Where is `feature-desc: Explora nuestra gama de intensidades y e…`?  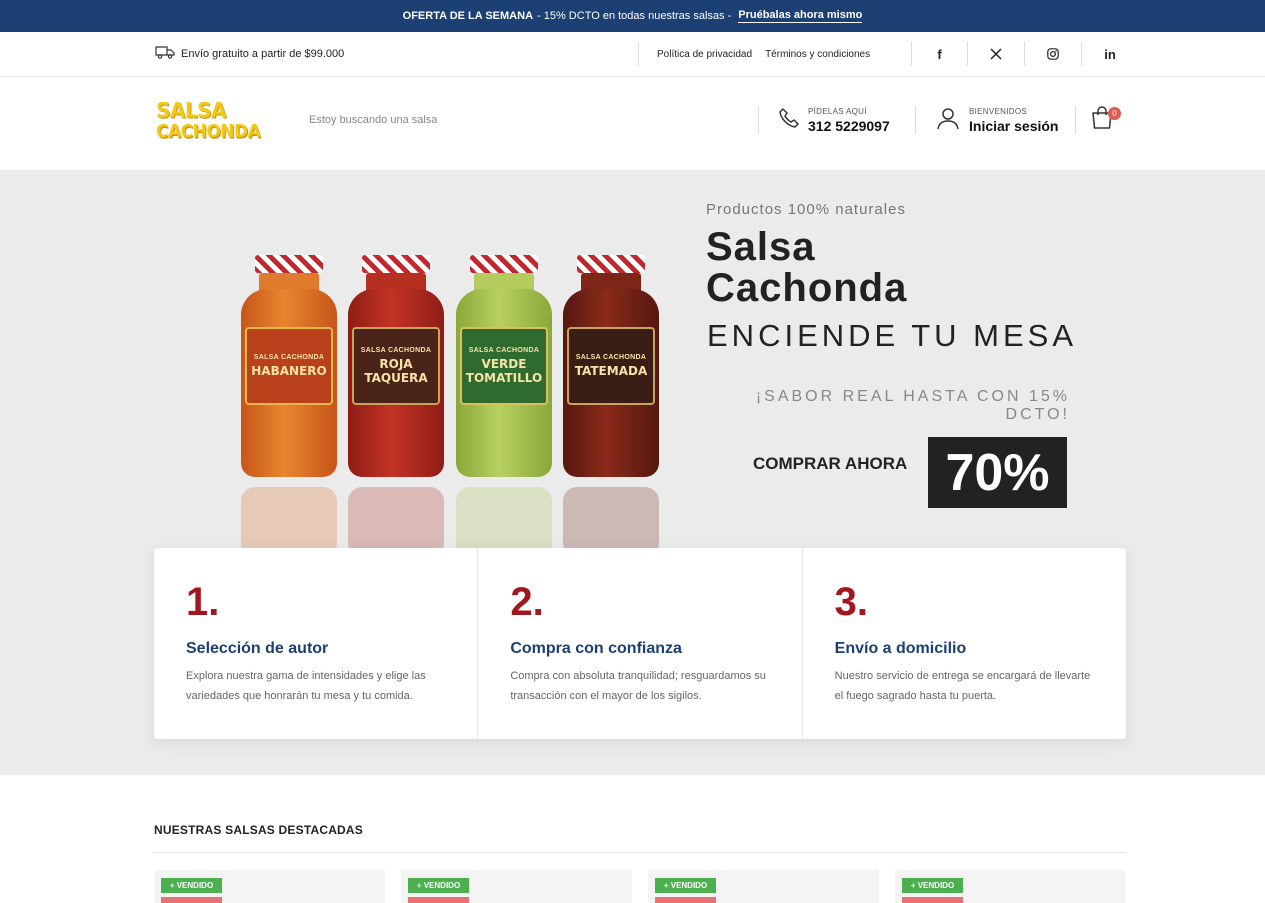
feature-desc: Explora nuestra gama de intensidades y e… is located at coordinates (306, 686).